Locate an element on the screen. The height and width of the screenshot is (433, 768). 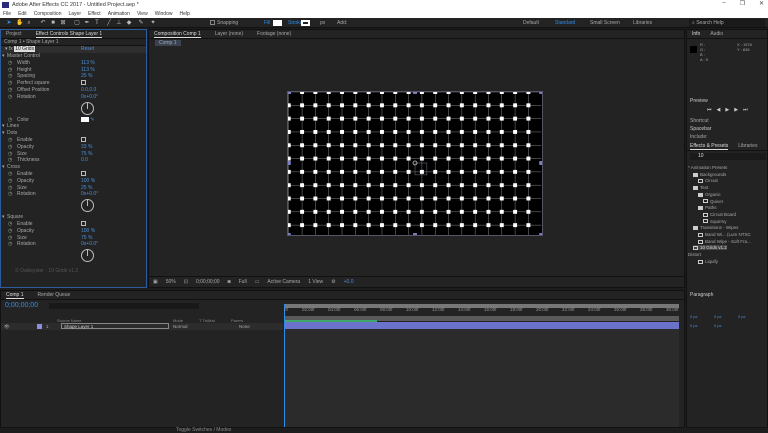
puppet-tool-icon: ✦ is located at coordinates (153, 23).